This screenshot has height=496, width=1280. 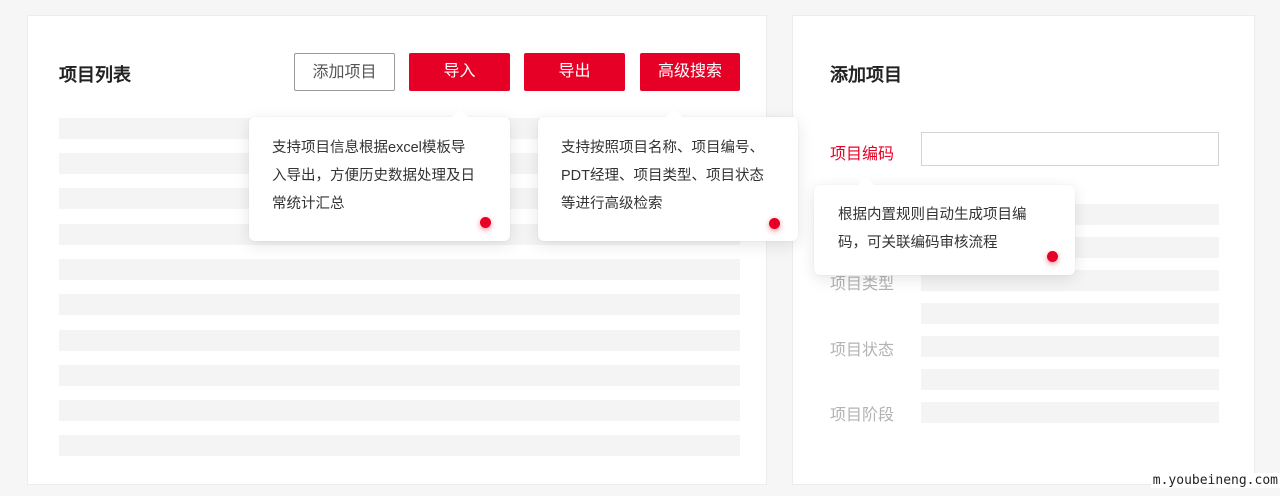 I want to click on project-status-label: 项目状态, so click(x=862, y=350).